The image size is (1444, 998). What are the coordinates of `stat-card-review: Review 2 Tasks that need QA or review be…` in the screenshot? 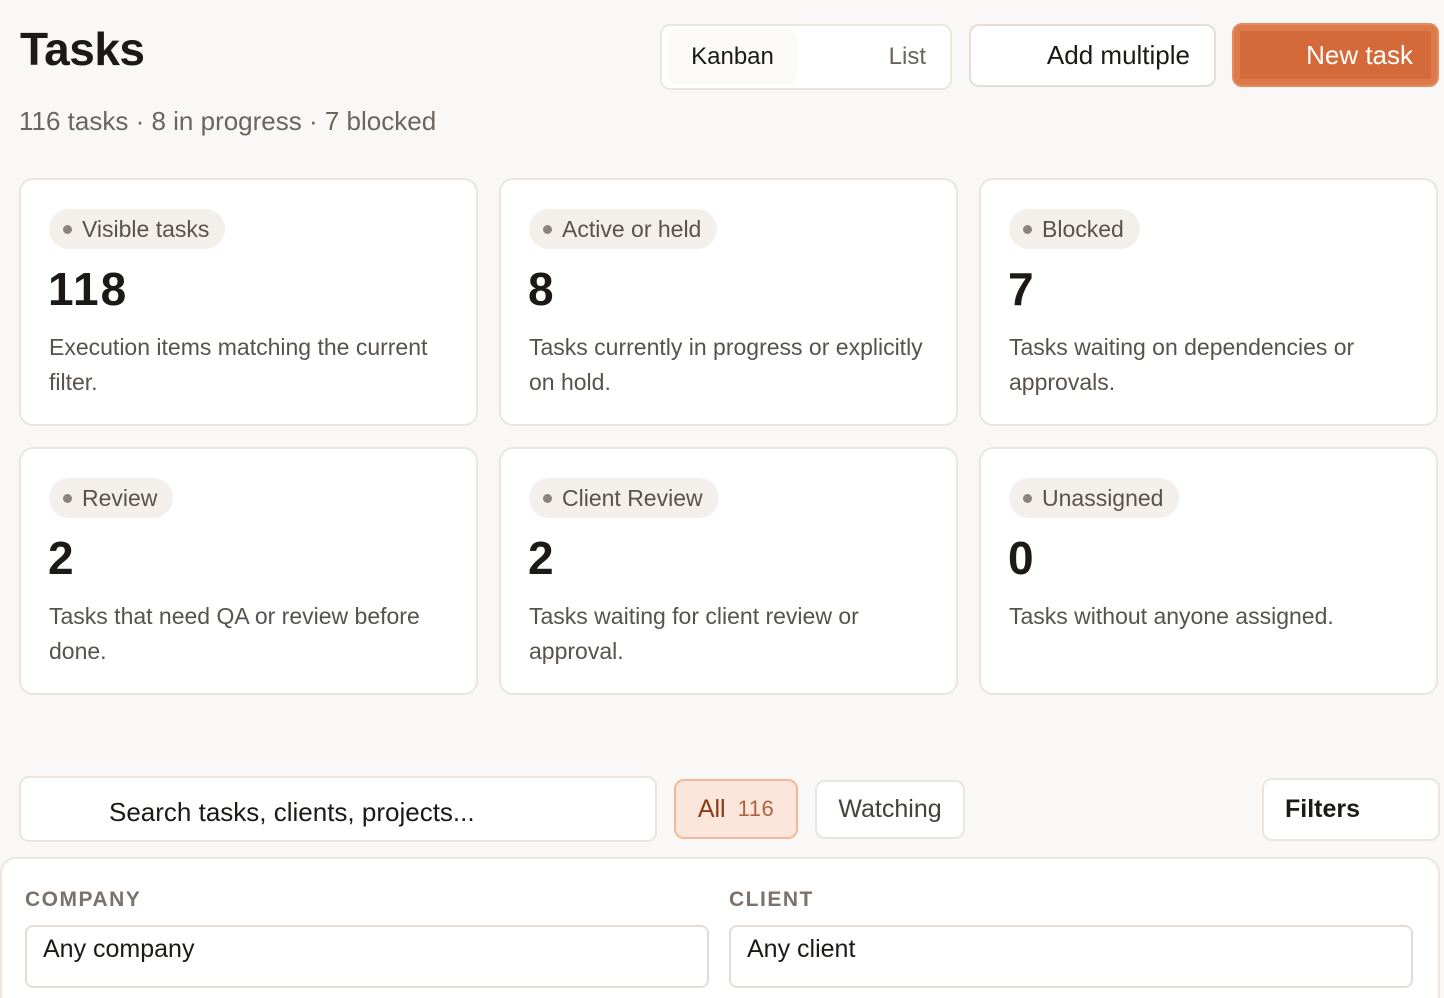 It's located at (248, 571).